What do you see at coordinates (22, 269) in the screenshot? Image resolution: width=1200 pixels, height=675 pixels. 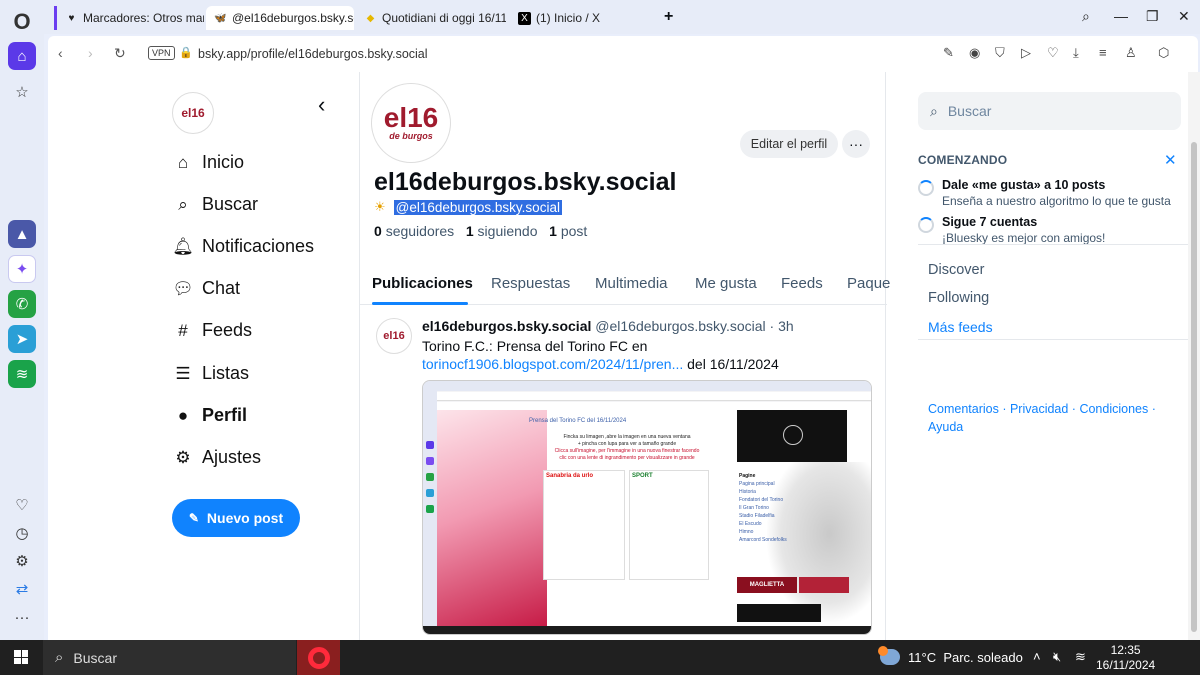 I see `messenger-icon: ✦` at bounding box center [22, 269].